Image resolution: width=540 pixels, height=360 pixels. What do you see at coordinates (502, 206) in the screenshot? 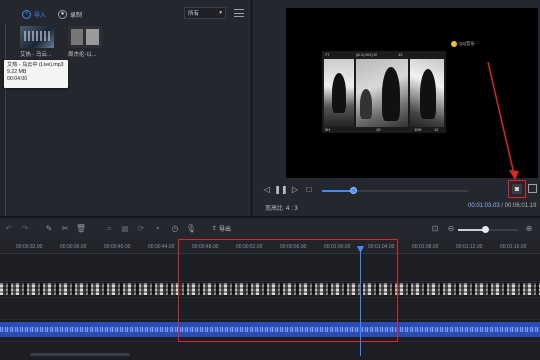
I see `timecode: 00:01:03.03 / 00:06:01.19` at bounding box center [502, 206].